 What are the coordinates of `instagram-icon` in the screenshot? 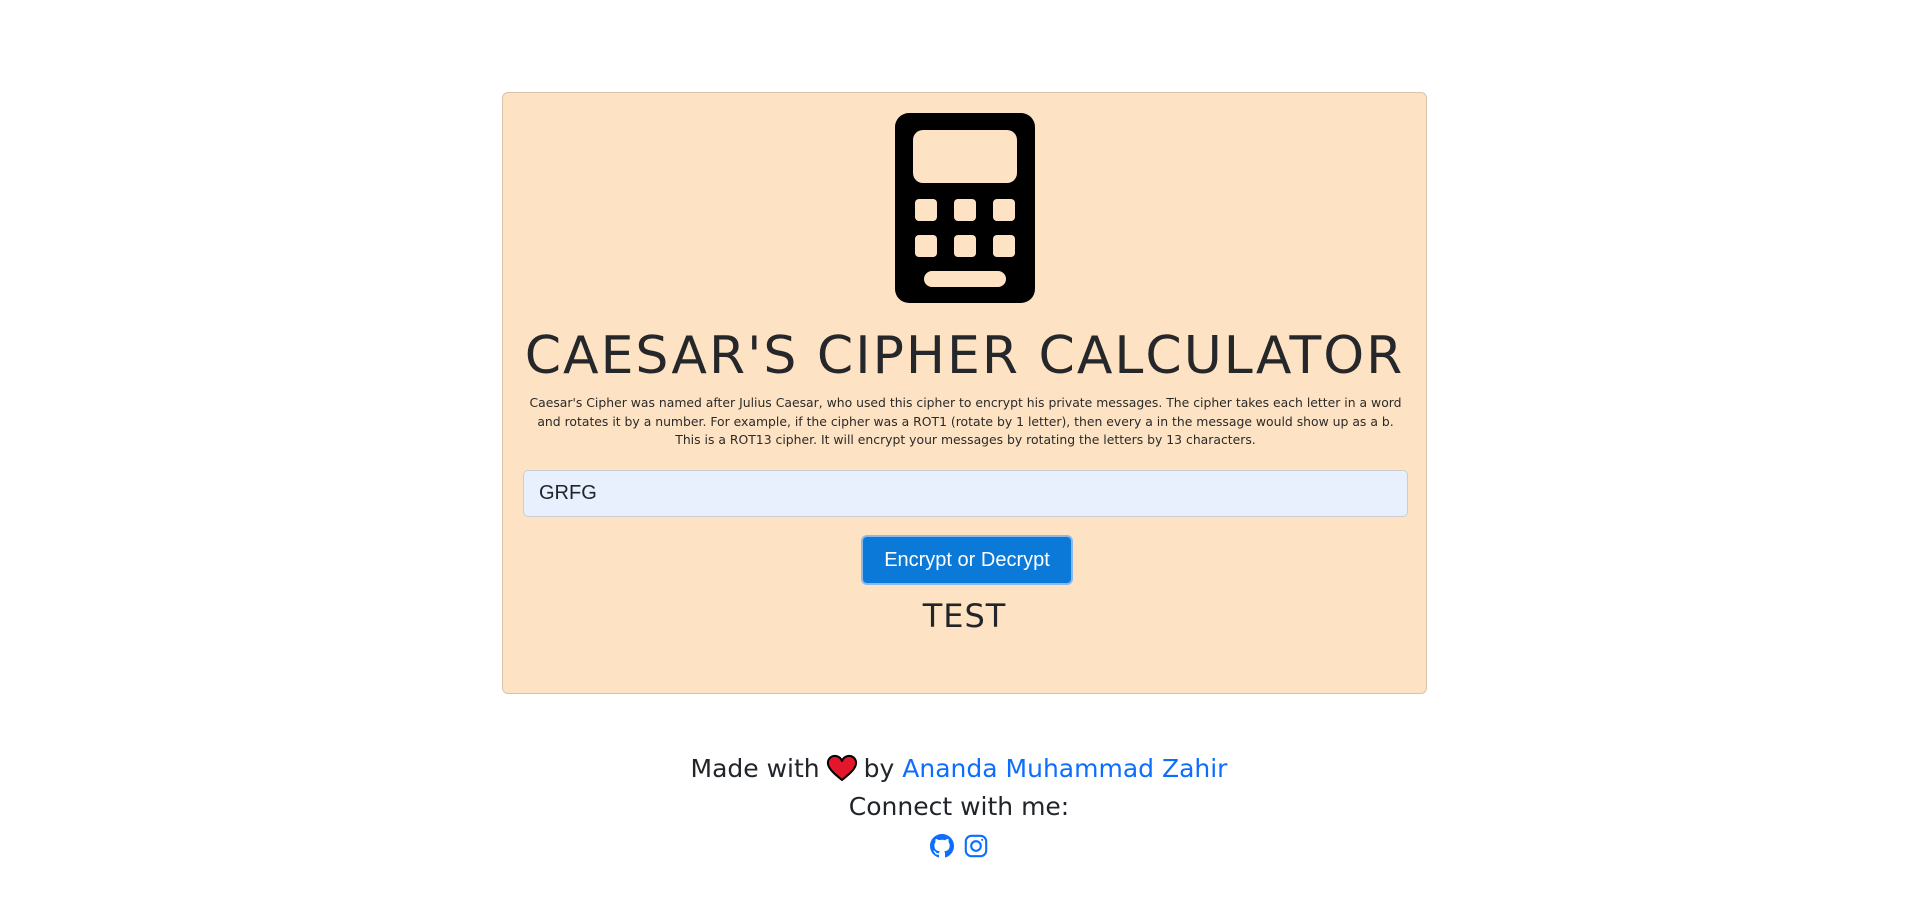 It's located at (975, 846).